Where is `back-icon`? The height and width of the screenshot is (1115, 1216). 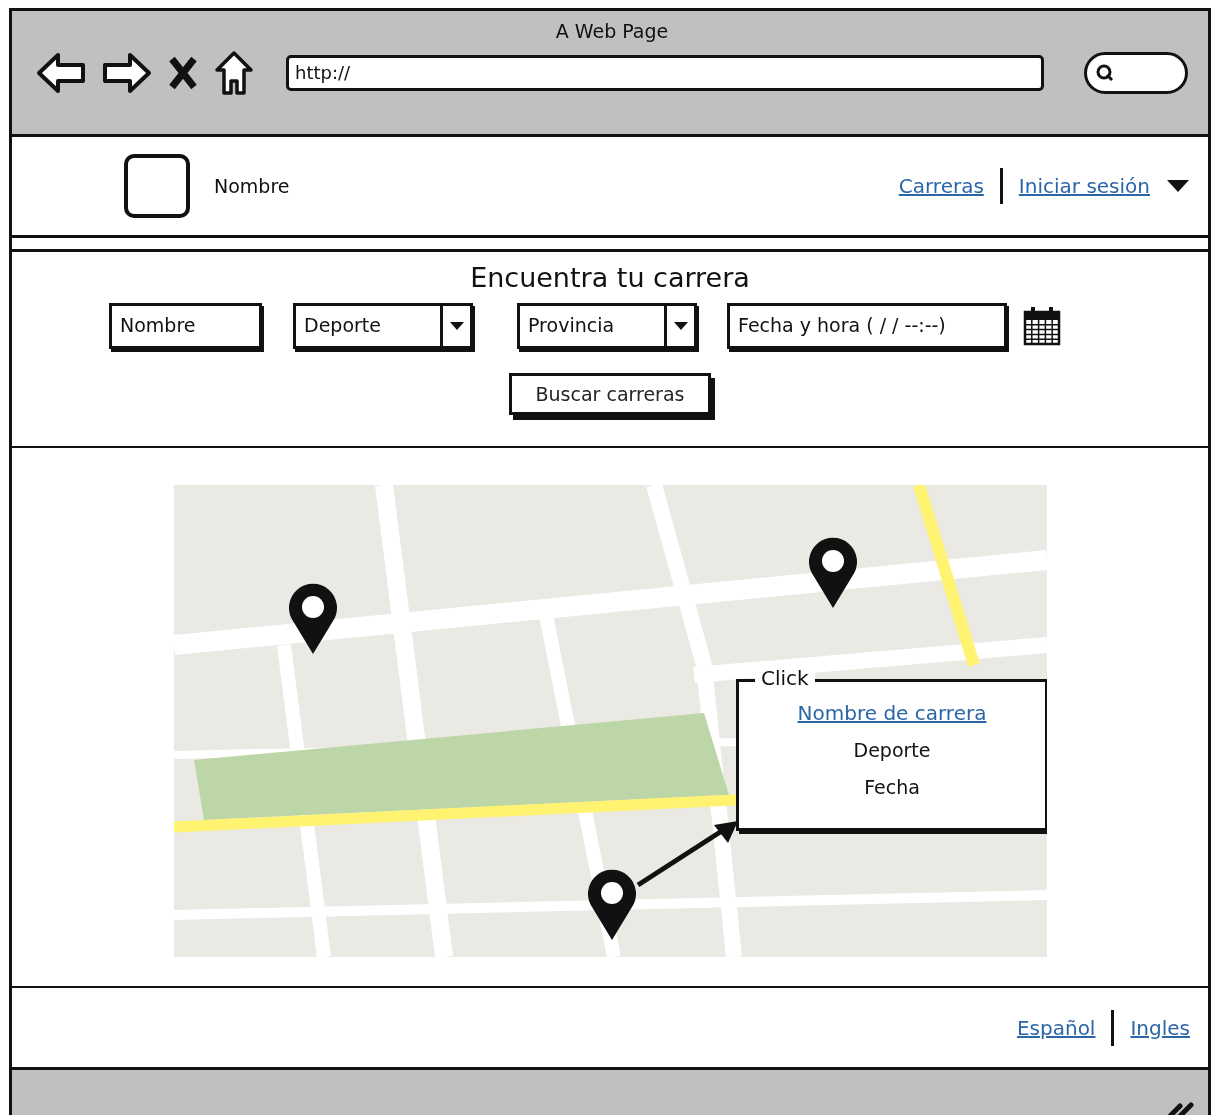 back-icon is located at coordinates (61, 72).